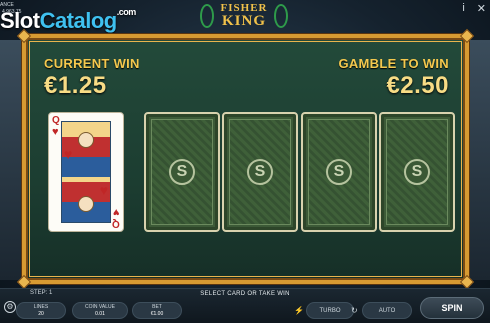 This screenshot has width=490, height=323. I want to click on revealed-card: Q ♥ ♥ ♥ Q ♥, so click(86, 172).